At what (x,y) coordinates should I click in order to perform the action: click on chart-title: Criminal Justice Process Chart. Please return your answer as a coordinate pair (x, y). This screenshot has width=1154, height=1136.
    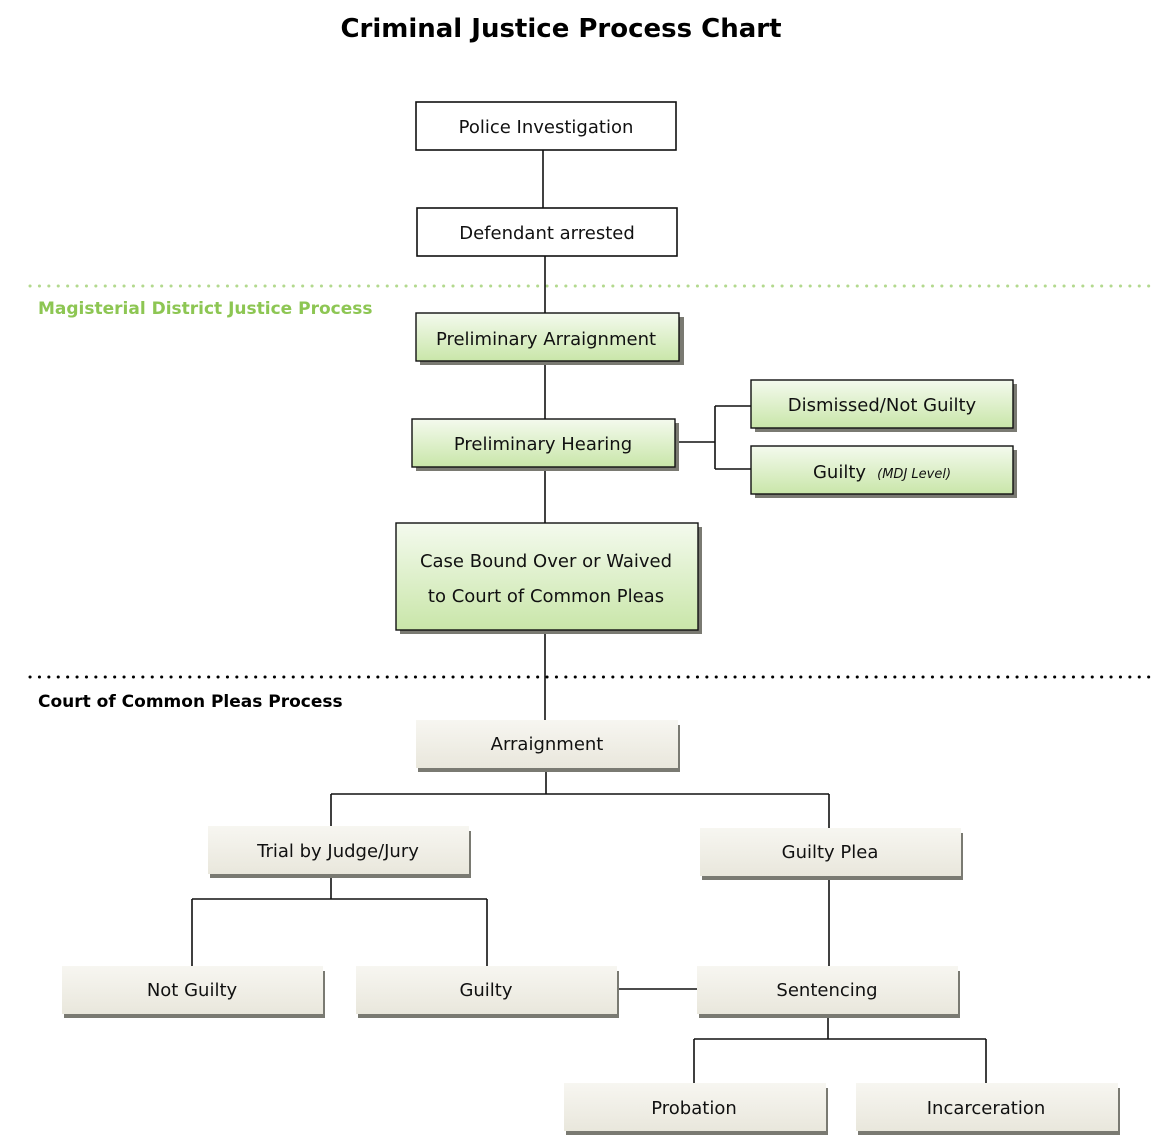
    Looking at the image, I should click on (560, 29).